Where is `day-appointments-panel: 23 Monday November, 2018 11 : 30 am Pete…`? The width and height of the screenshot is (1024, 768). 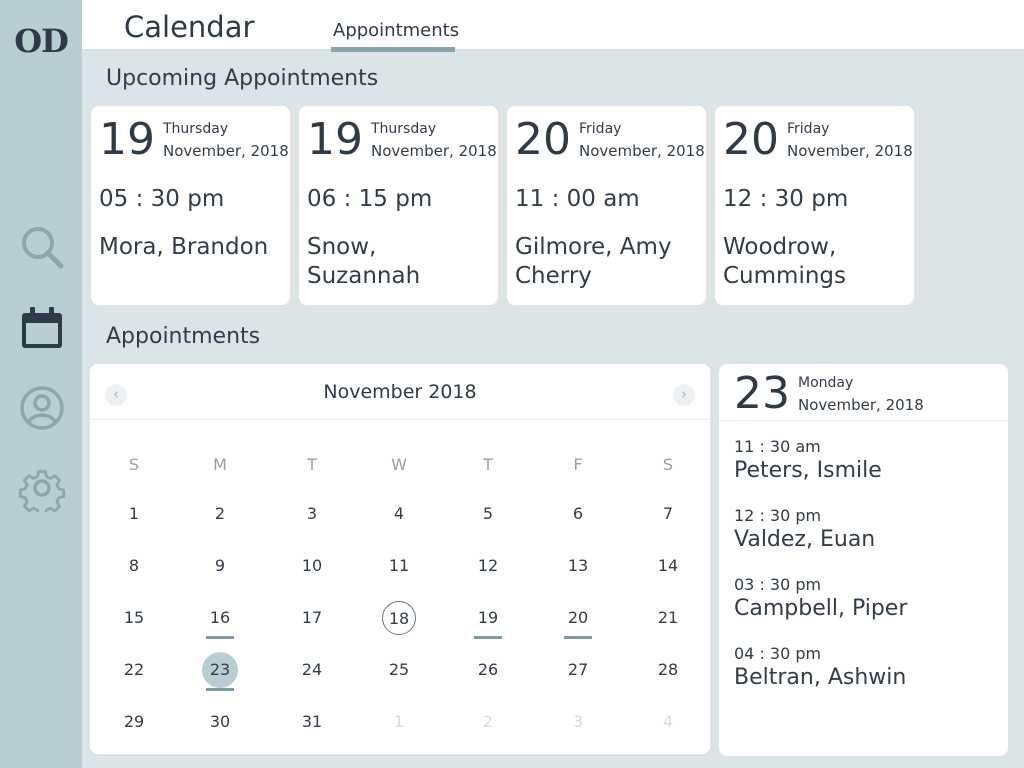
day-appointments-panel: 23 Monday November, 2018 11 : 30 am Pete… is located at coordinates (863, 560).